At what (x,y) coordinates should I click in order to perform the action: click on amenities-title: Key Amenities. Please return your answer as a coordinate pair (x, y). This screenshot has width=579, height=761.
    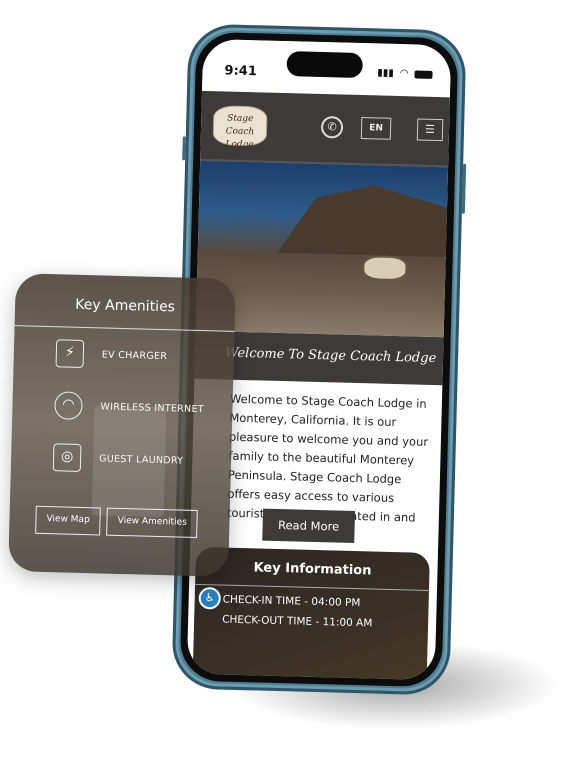
    Looking at the image, I should click on (125, 306).